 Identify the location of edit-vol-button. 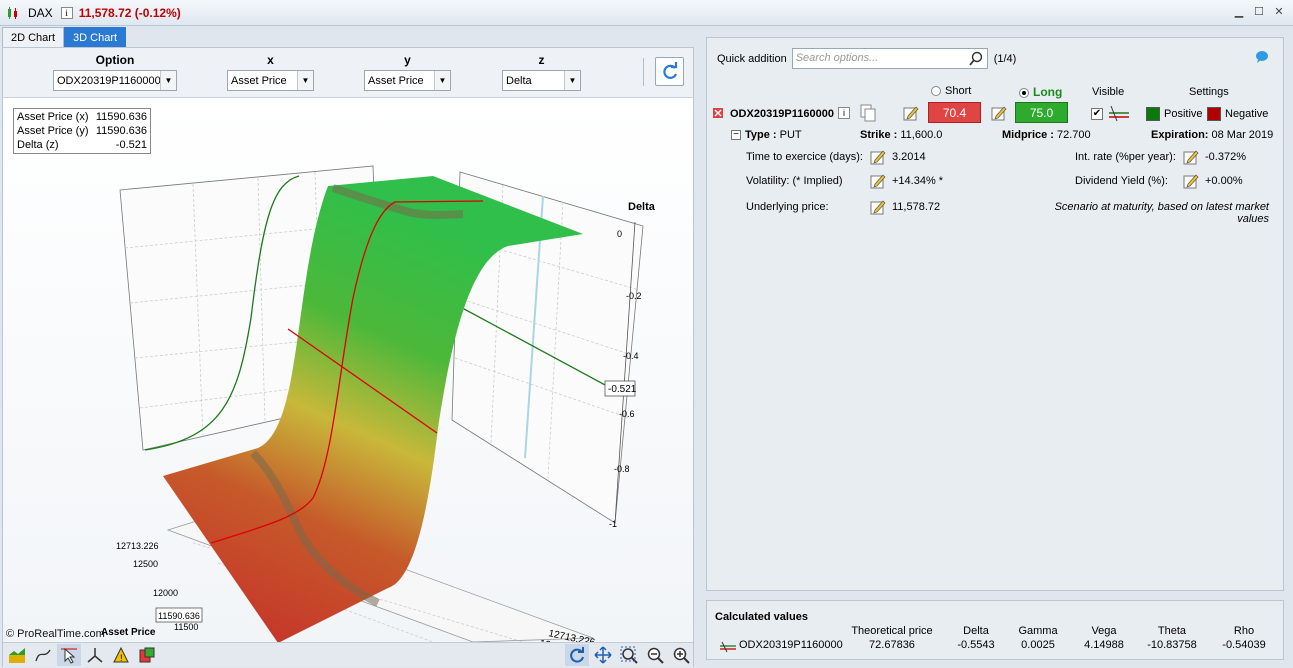
(878, 181).